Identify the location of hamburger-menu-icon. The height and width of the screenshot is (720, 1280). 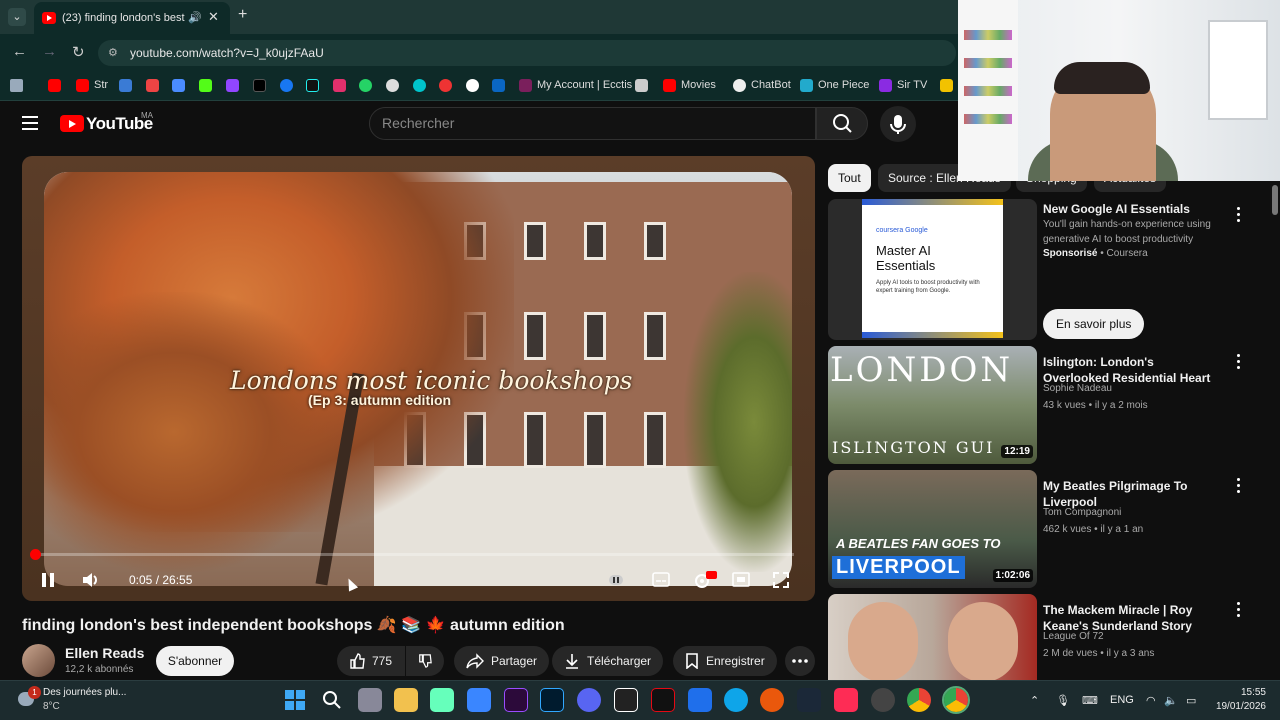
(30, 123).